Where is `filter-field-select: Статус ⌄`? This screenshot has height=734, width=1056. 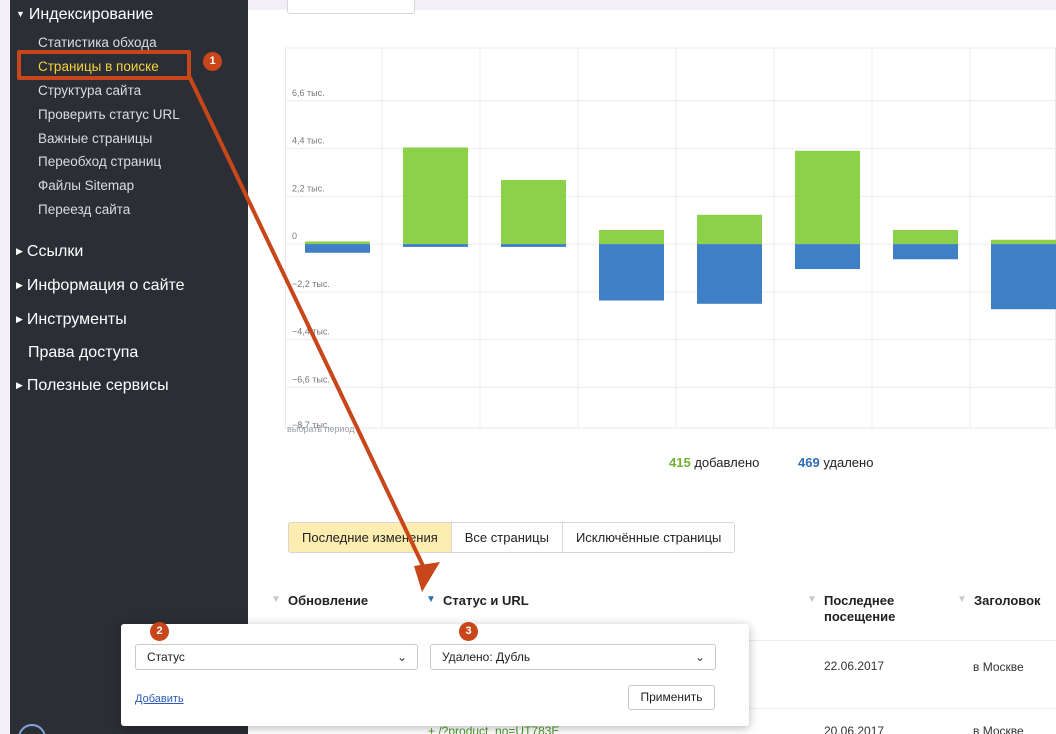
filter-field-select: Статус ⌄ is located at coordinates (276, 657).